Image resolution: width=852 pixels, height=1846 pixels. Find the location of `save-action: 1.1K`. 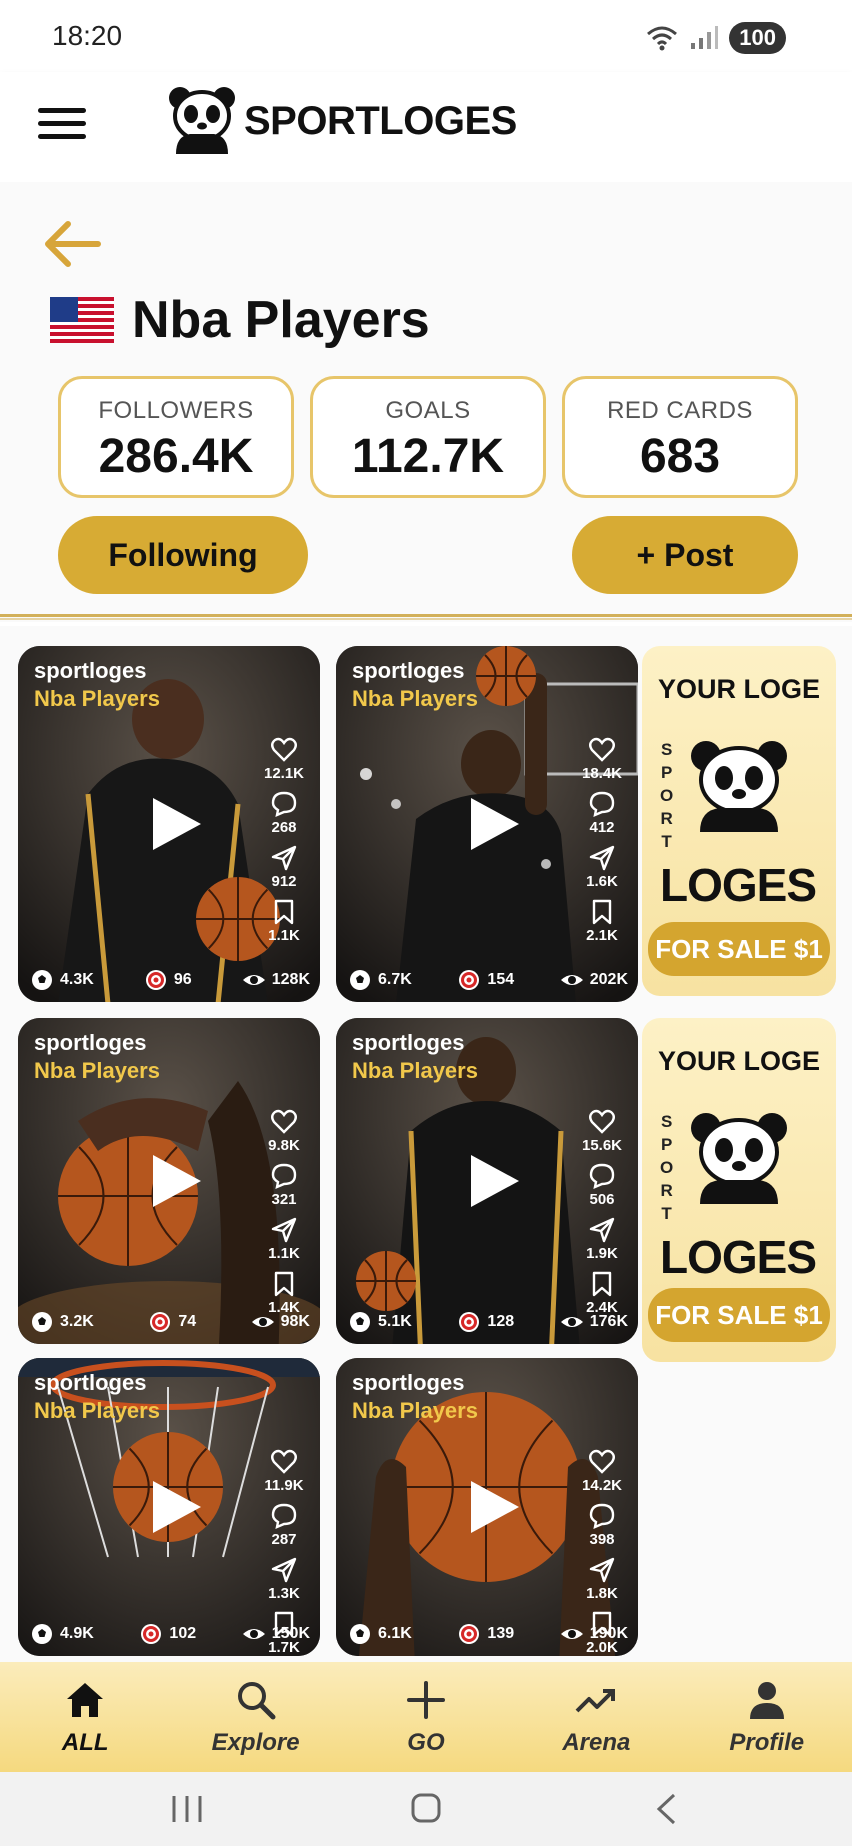

save-action: 1.1K is located at coordinates (284, 921).